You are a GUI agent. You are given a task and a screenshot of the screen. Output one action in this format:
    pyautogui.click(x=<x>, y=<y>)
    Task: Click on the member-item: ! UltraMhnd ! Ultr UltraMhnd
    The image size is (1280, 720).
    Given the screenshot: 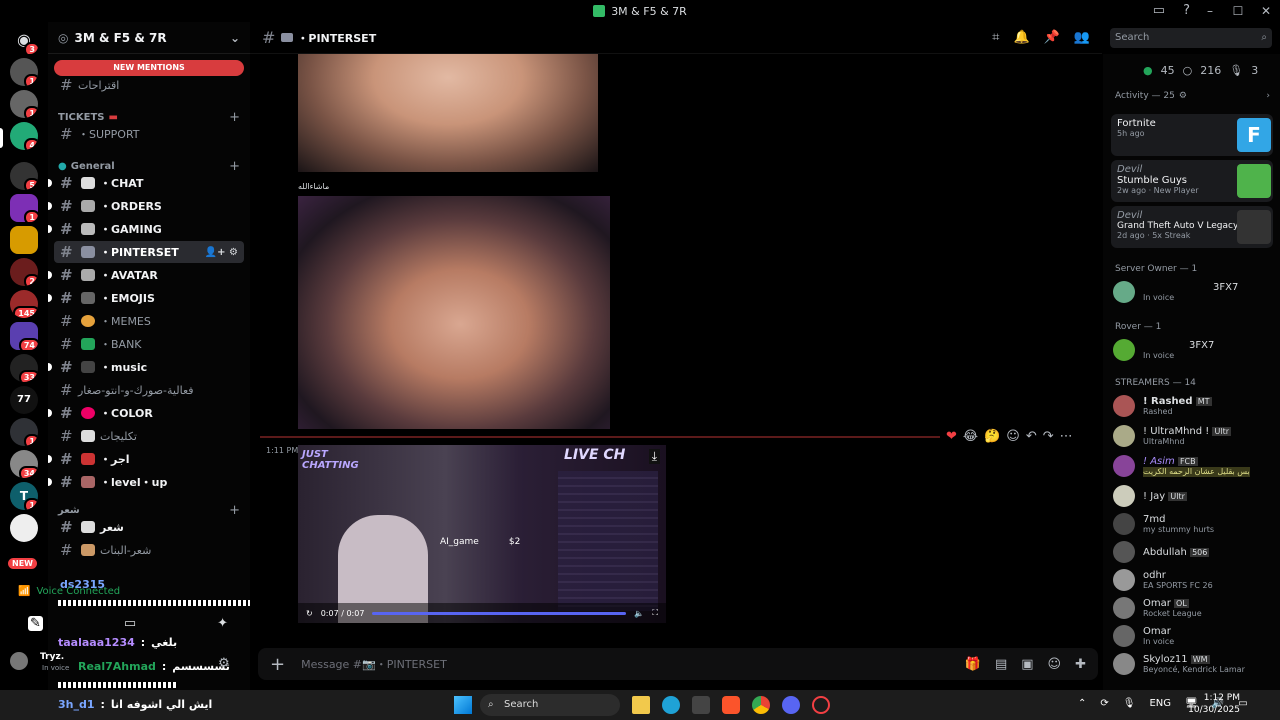 What is the action you would take?
    pyautogui.click(x=1193, y=436)
    